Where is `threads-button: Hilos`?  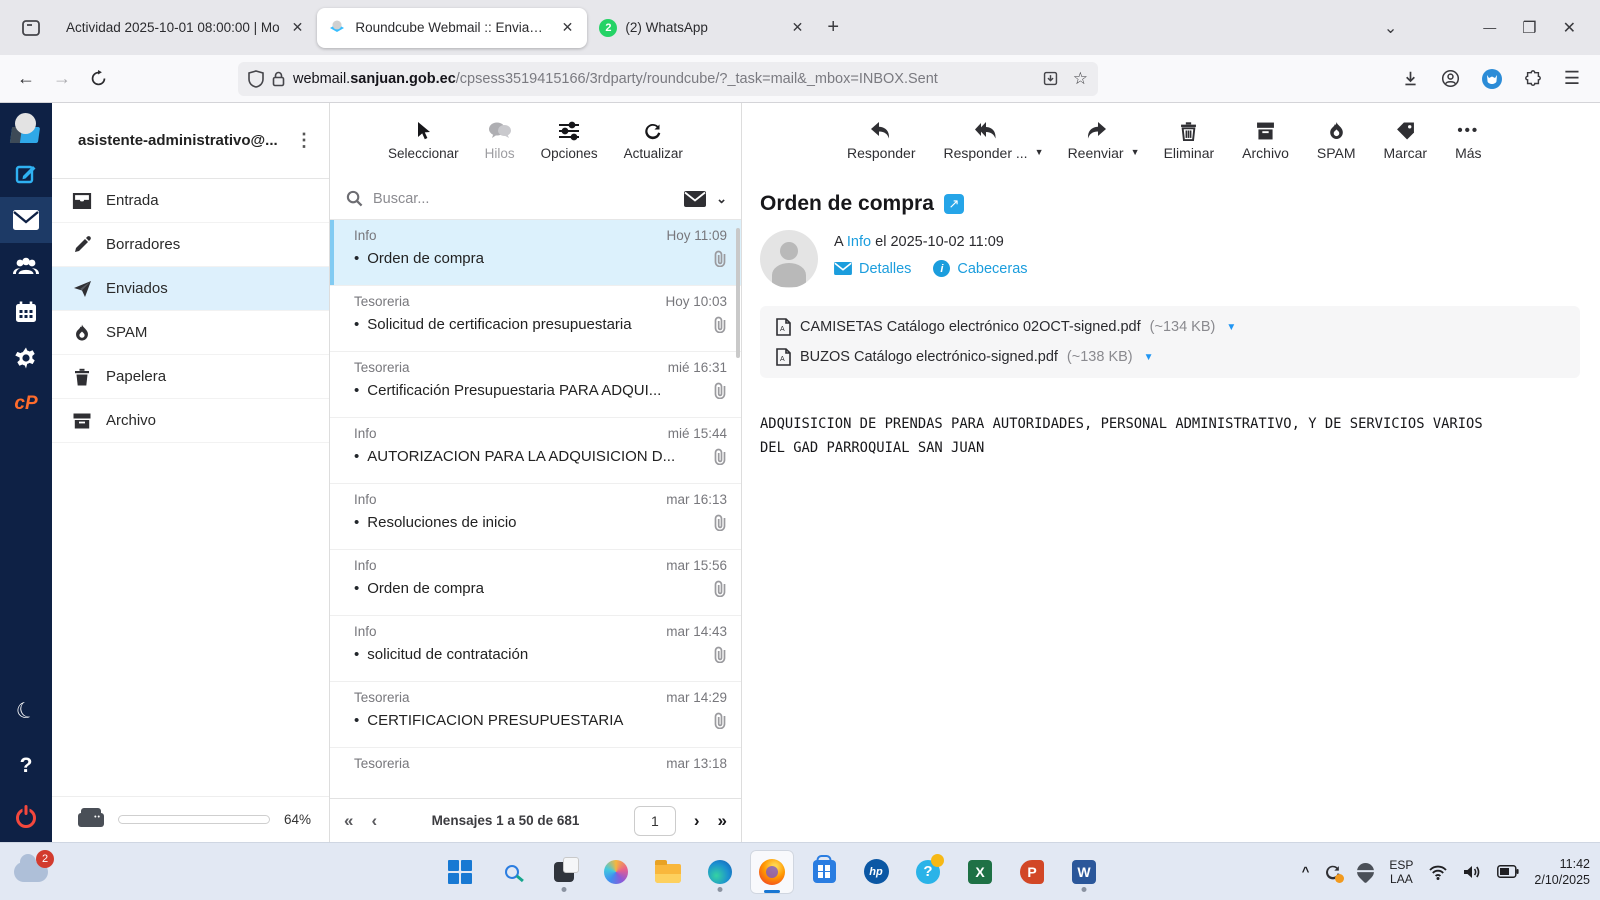 threads-button: Hilos is located at coordinates (500, 141).